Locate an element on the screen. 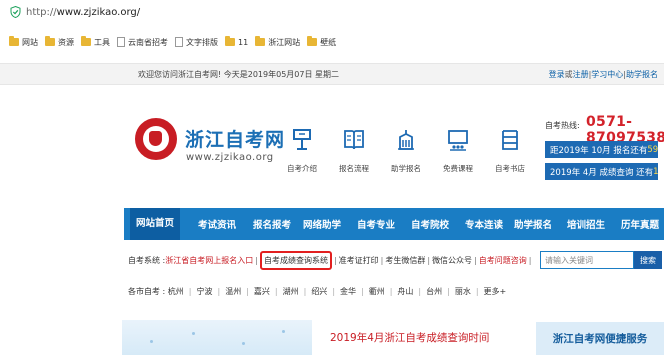  score-query-system-link: 自考成绩查询系统 is located at coordinates (295, 260).